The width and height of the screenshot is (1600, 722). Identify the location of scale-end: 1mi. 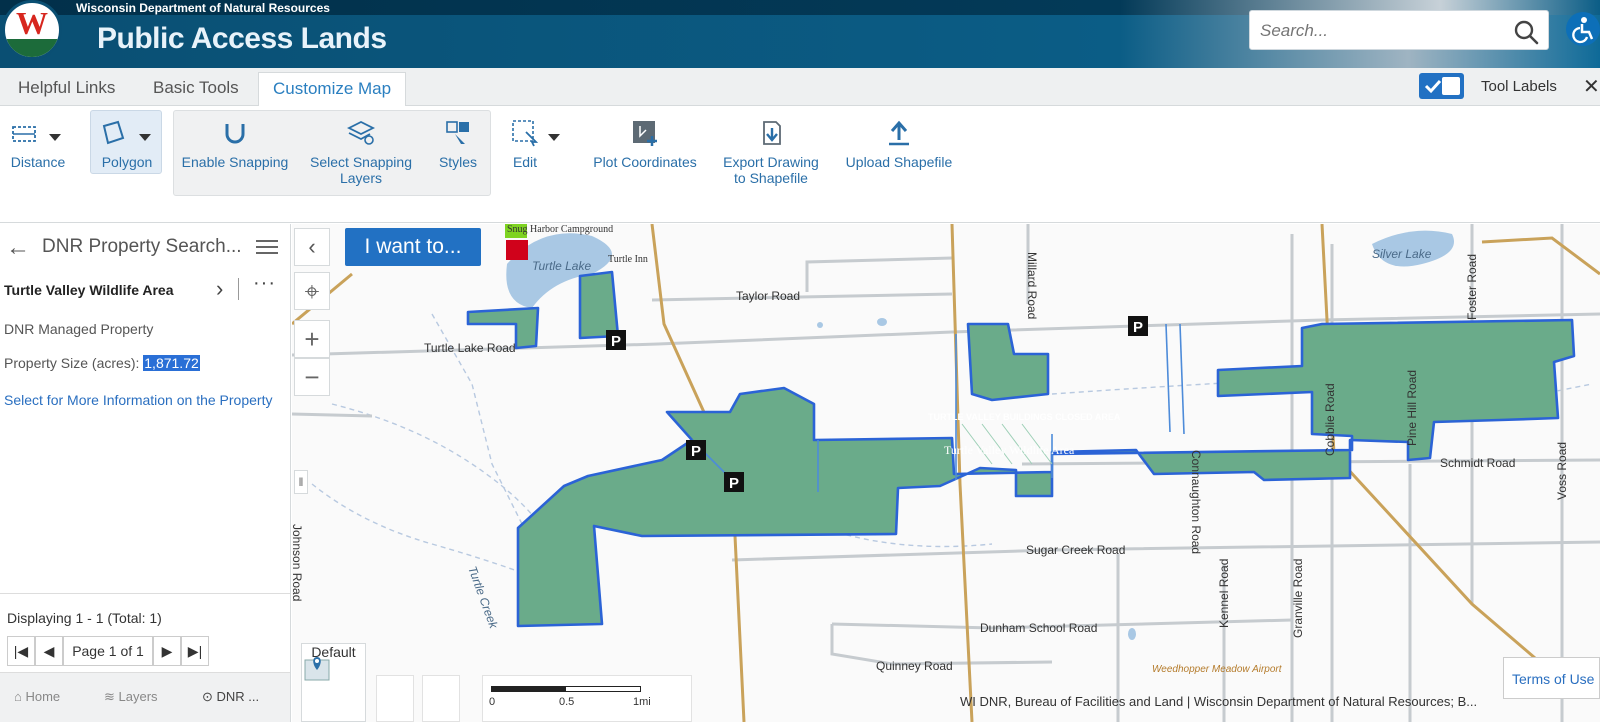
(642, 702).